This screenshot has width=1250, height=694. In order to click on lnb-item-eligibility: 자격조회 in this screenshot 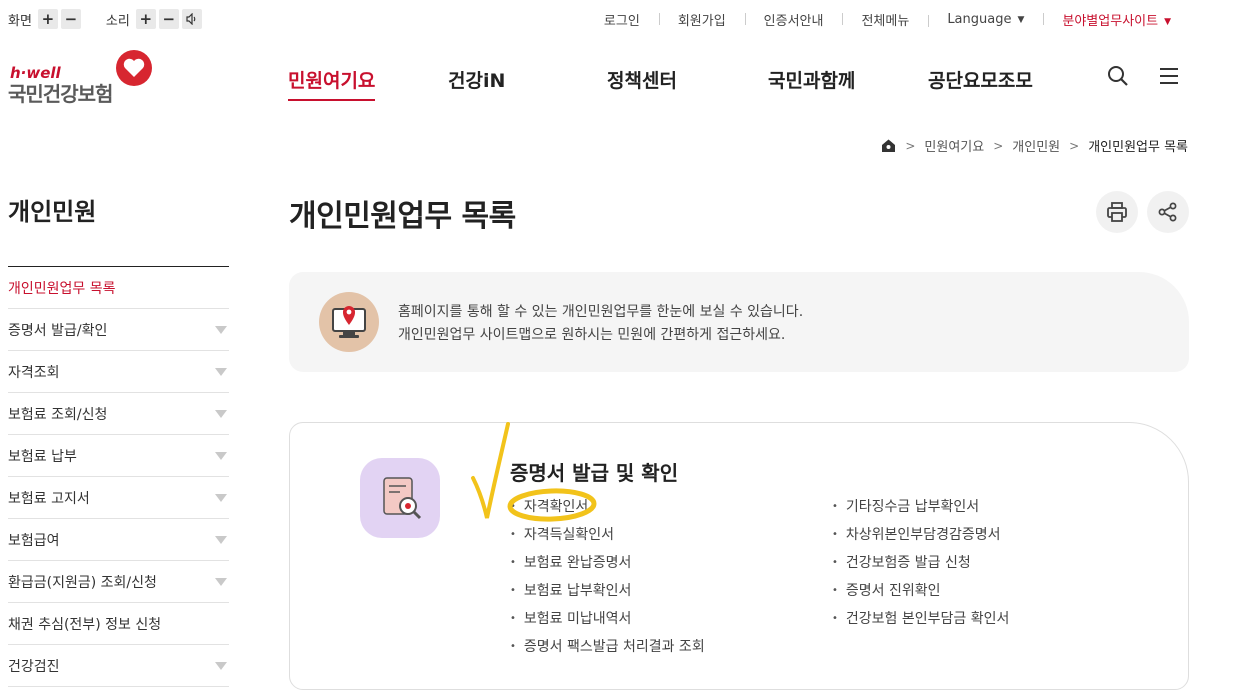, I will do `click(118, 372)`.